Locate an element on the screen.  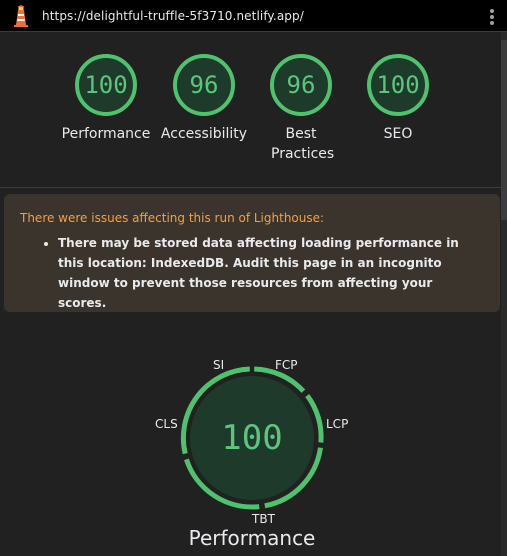
performance-label: Performance is located at coordinates (252, 538).